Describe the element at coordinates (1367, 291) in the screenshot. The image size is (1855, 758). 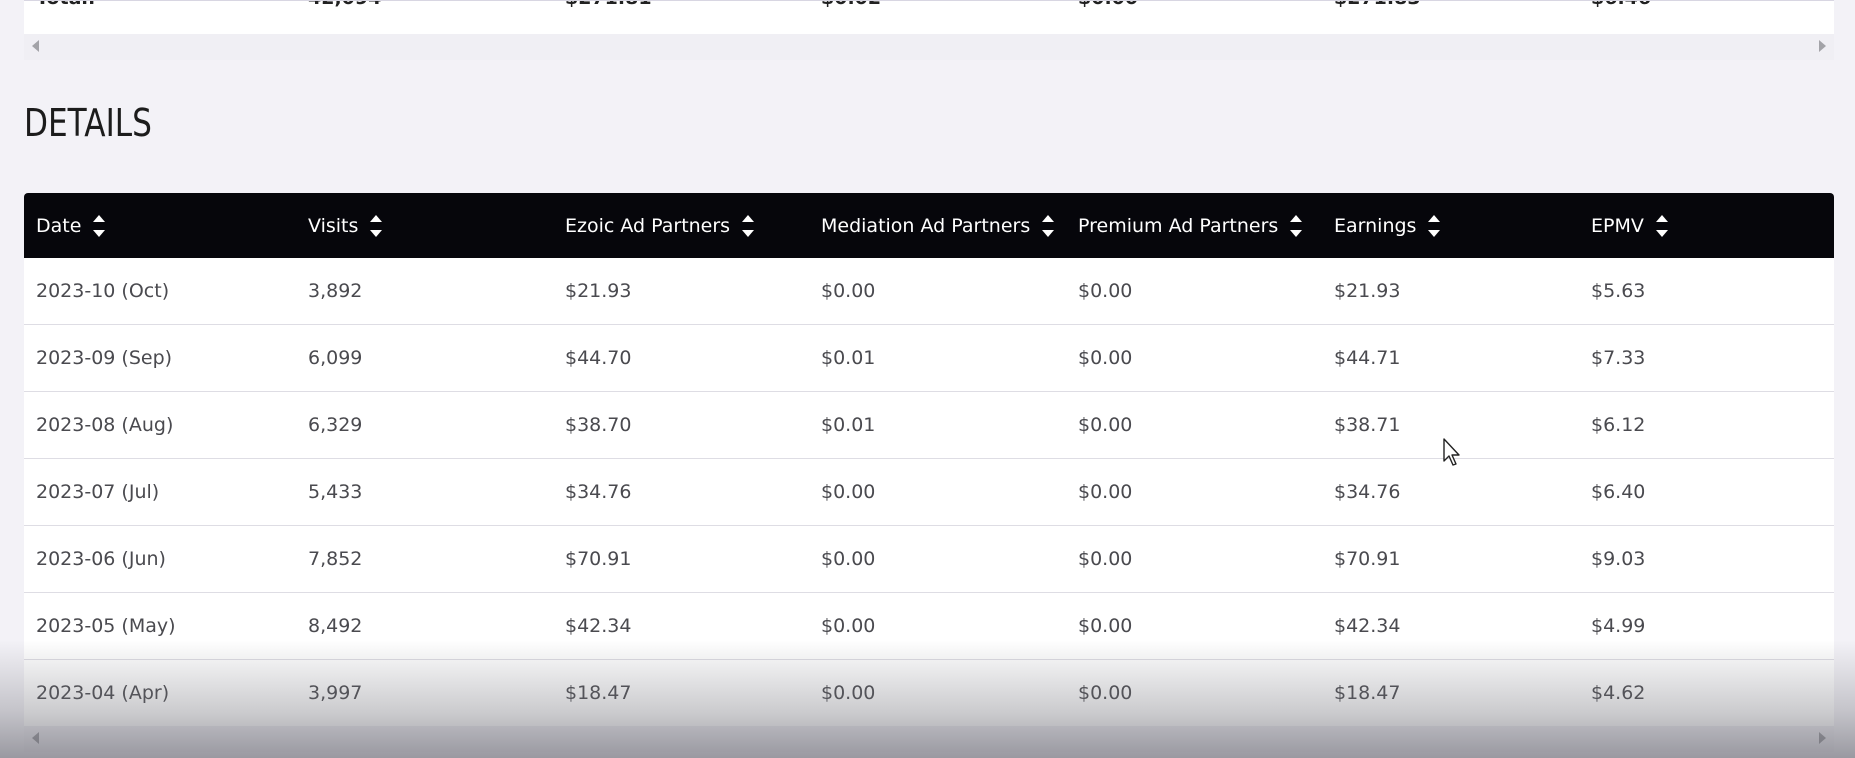
I see `cell-earnings: $21.93` at that location.